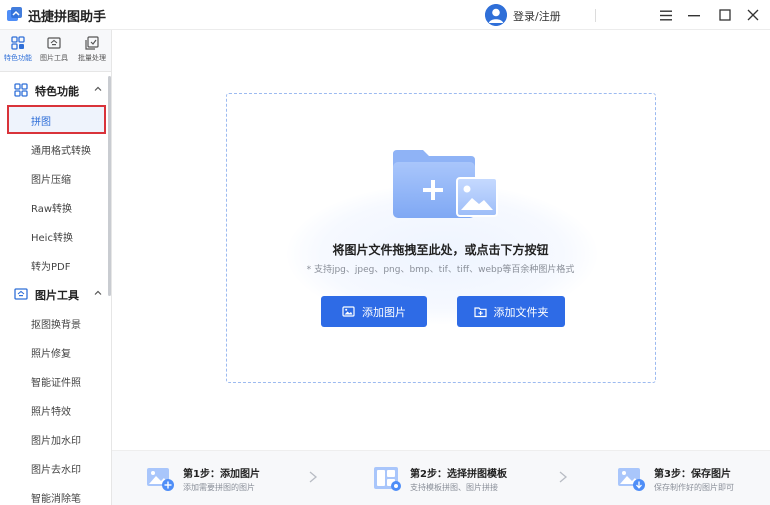 The height and width of the screenshot is (505, 770). Describe the element at coordinates (480, 312) in the screenshot. I see `folder-add-icon` at that location.